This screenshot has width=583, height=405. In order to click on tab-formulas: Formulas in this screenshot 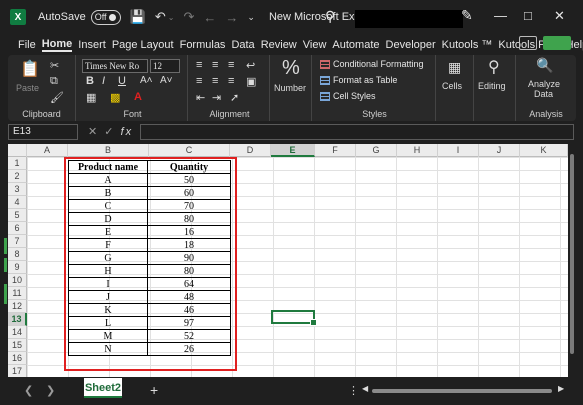, I will do `click(203, 45)`.